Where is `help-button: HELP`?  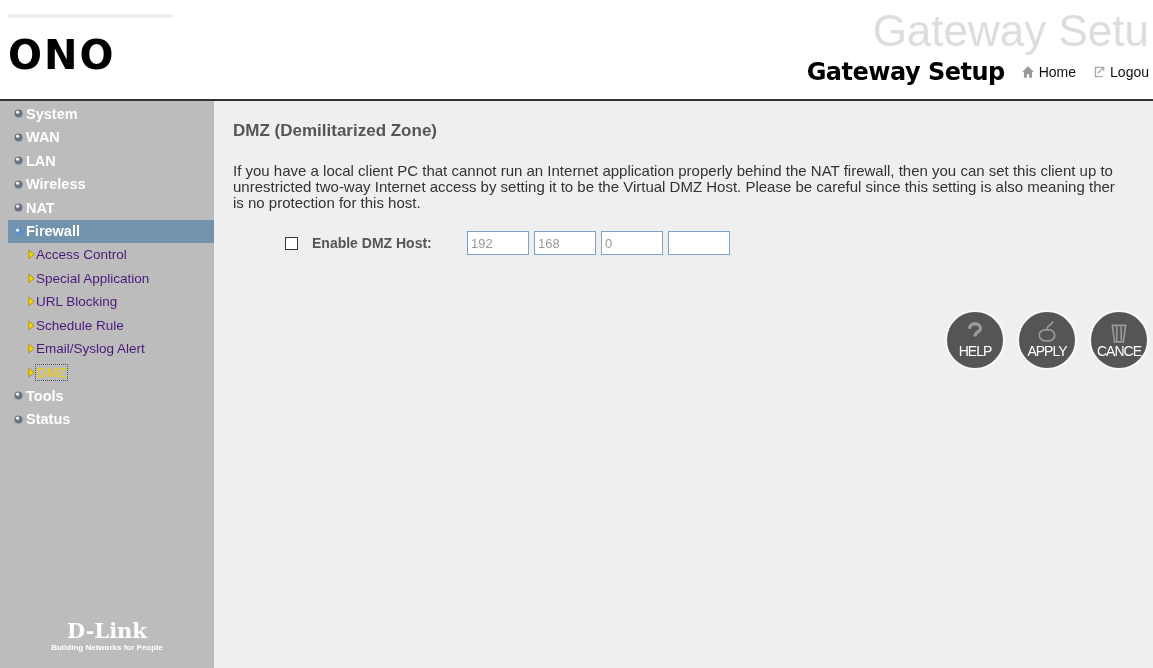
help-button: HELP is located at coordinates (975, 340).